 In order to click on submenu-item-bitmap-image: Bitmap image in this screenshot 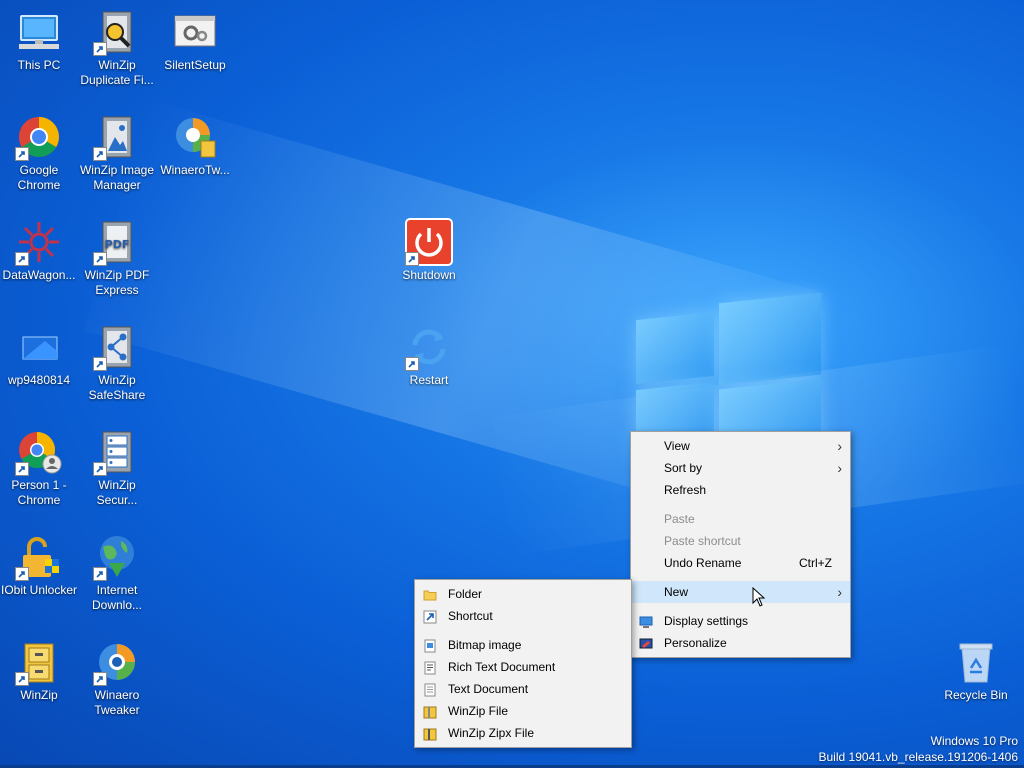, I will do `click(523, 645)`.